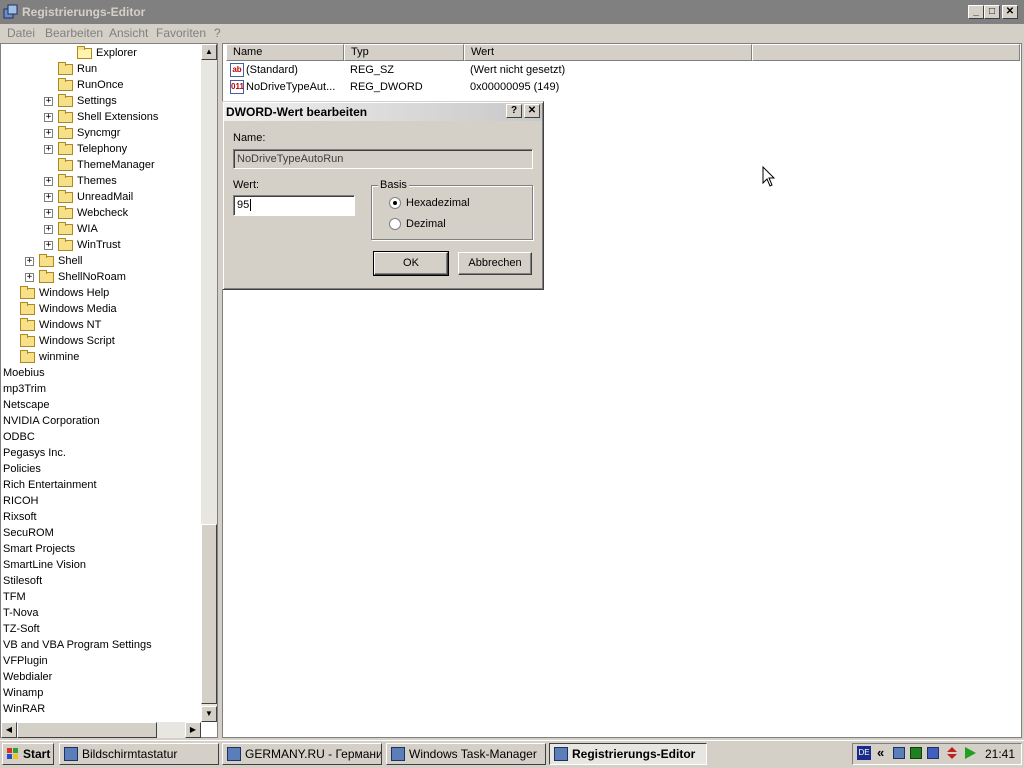  What do you see at coordinates (101, 470) in the screenshot?
I see `tree-item: Policies` at bounding box center [101, 470].